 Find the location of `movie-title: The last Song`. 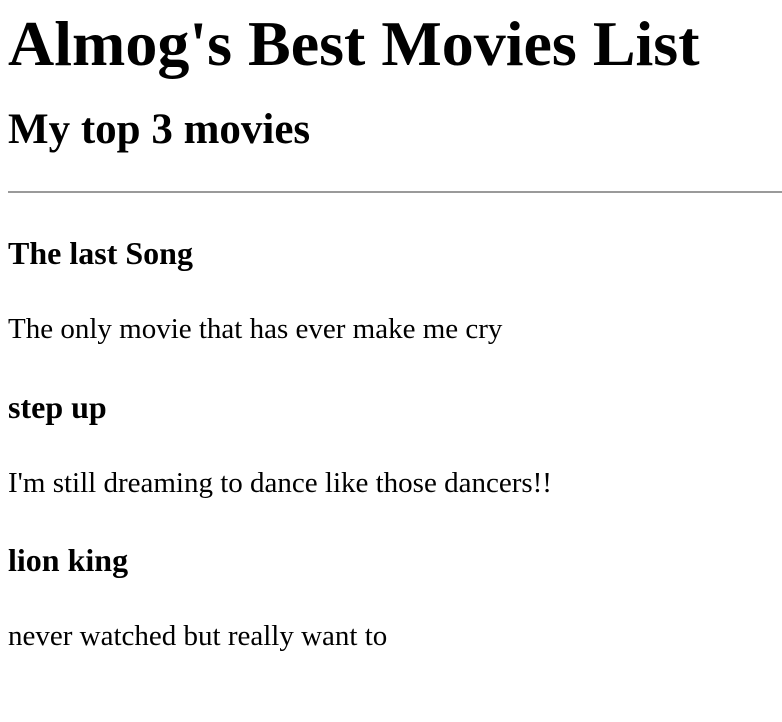

movie-title: The last Song is located at coordinates (100, 253).